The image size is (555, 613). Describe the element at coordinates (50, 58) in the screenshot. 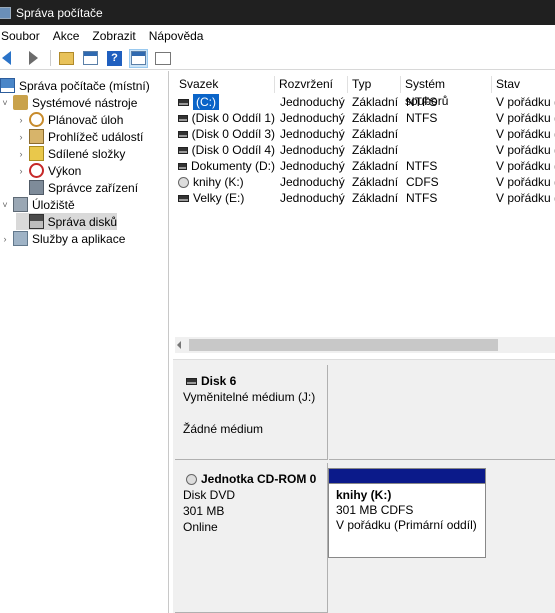

I see `toolbar-separator` at that location.